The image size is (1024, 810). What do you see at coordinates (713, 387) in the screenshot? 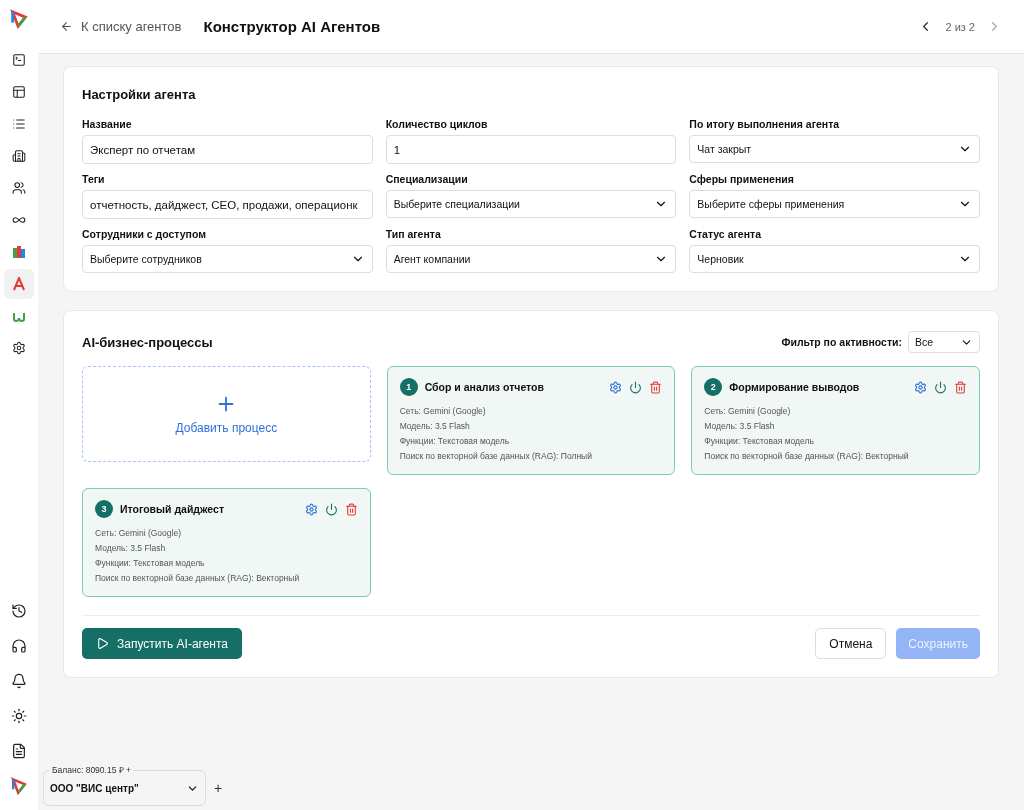
I see `step-number: 2` at bounding box center [713, 387].